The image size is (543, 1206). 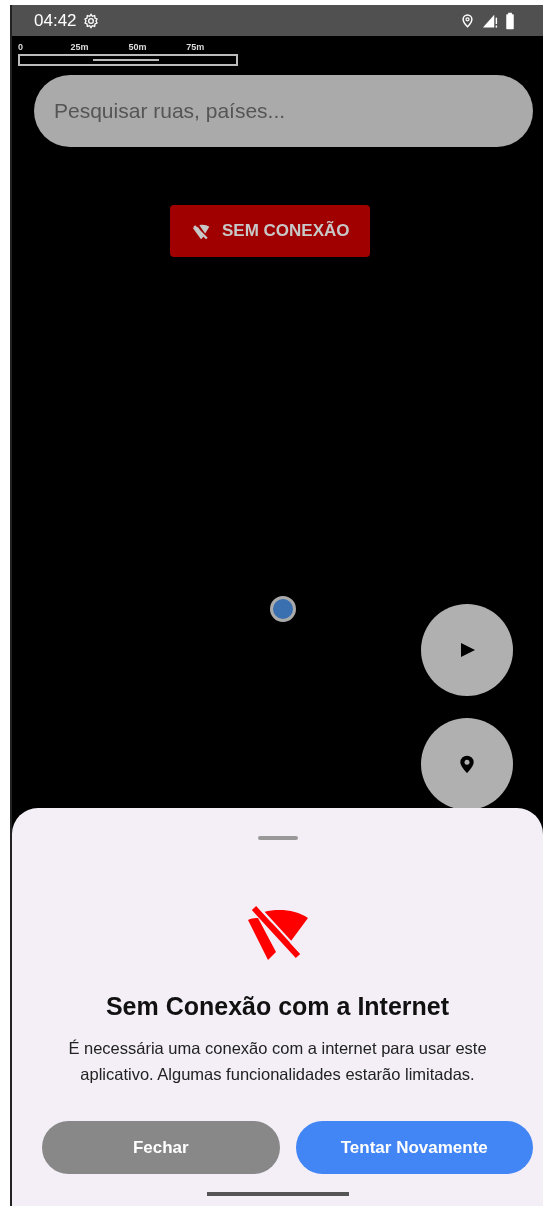 What do you see at coordinates (196, 48) in the screenshot?
I see `scale-label: 75m` at bounding box center [196, 48].